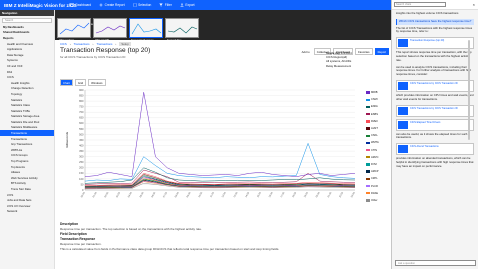 This screenshot has height=269, width=478. I want to click on create-report-button: Create Report, so click(112, 5).